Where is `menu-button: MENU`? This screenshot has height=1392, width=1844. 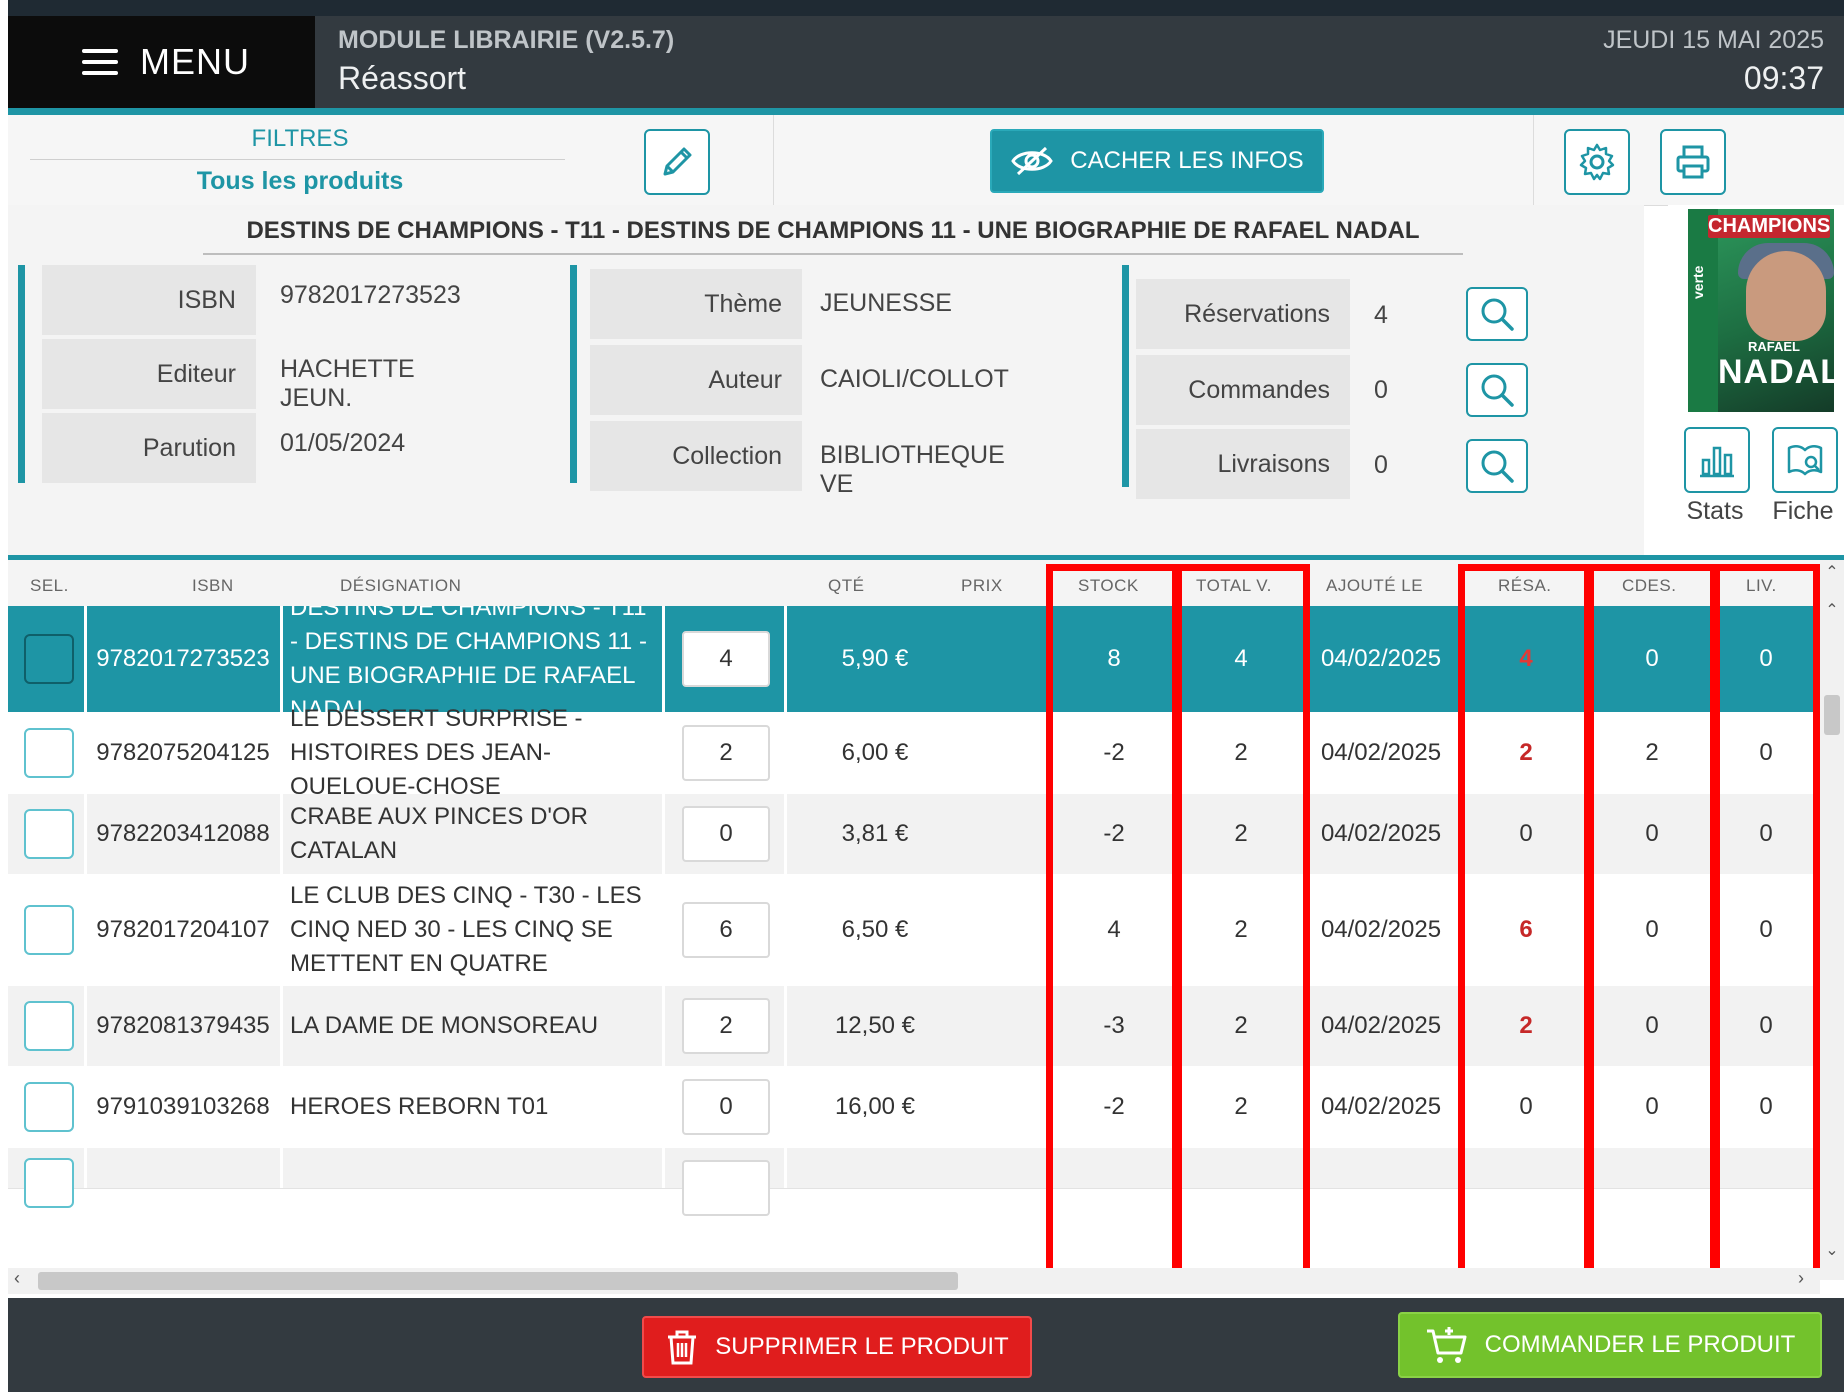
menu-button: MENU is located at coordinates (161, 62).